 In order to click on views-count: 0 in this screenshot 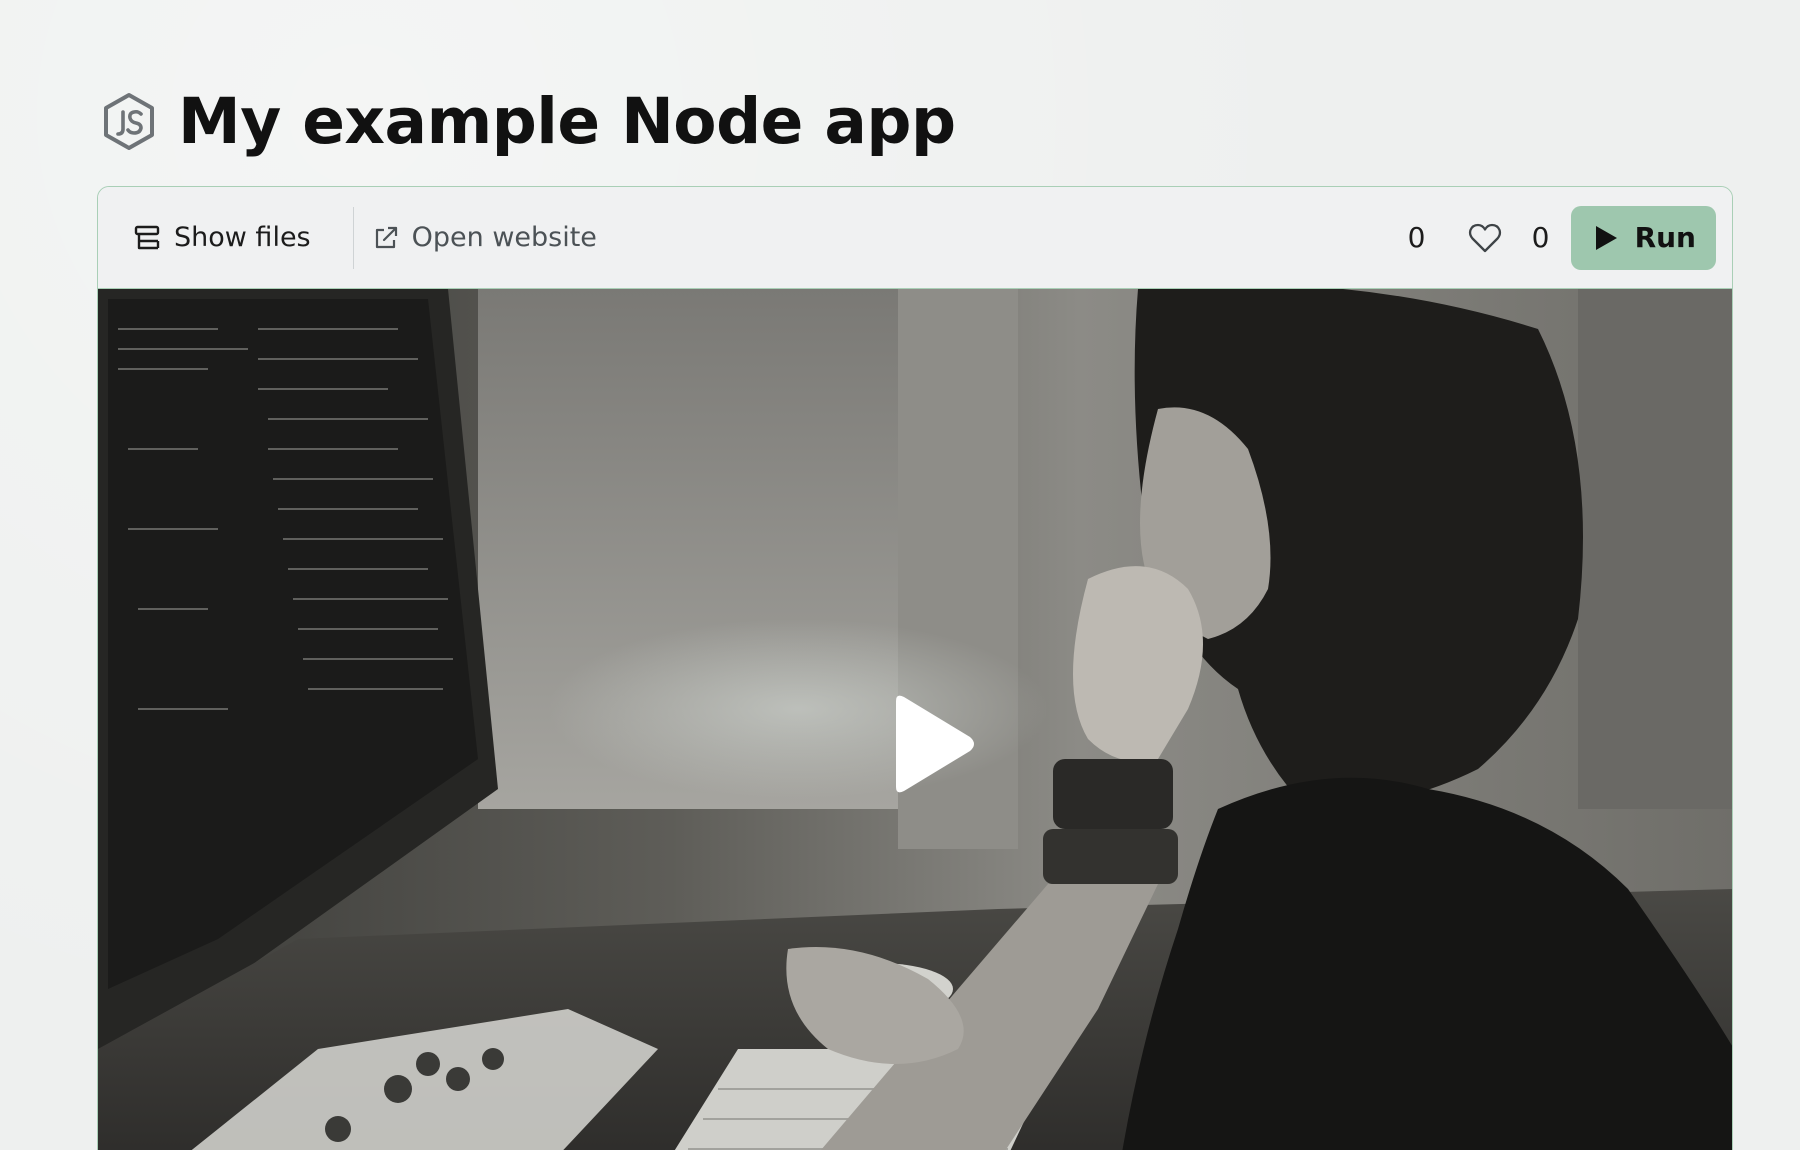, I will do `click(1416, 237)`.